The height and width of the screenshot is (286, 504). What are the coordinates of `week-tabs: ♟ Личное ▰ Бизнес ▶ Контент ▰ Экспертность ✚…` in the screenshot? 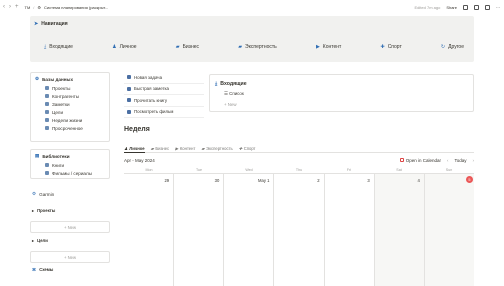 It's located at (299, 148).